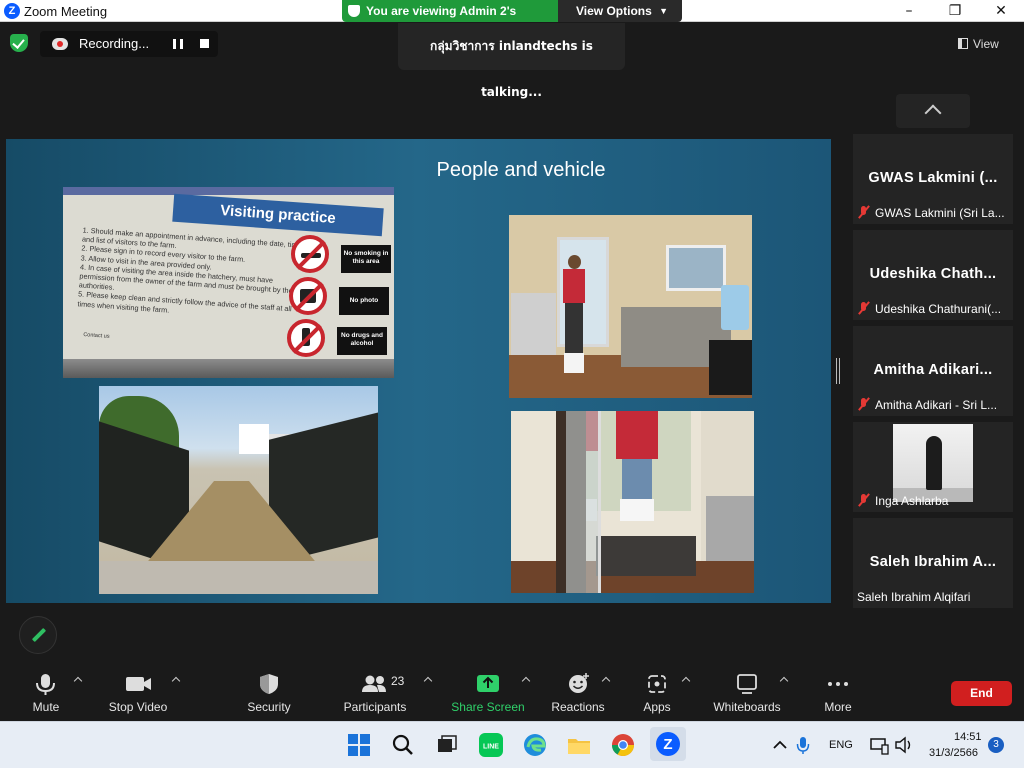  I want to click on sign-frame, so click(228, 191).